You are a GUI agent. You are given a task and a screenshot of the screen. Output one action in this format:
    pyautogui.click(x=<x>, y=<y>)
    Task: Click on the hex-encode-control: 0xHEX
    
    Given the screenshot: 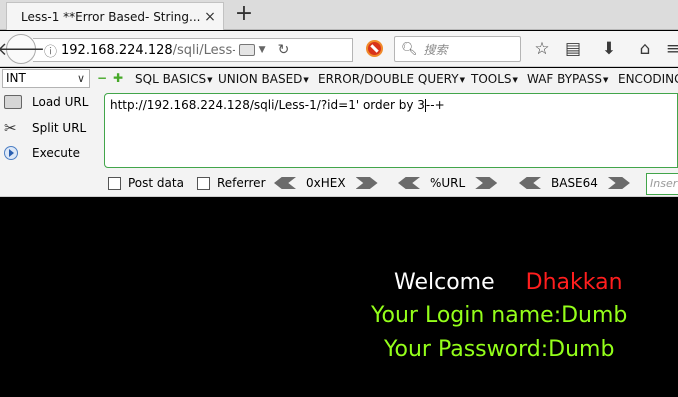 What is the action you would take?
    pyautogui.click(x=326, y=183)
    